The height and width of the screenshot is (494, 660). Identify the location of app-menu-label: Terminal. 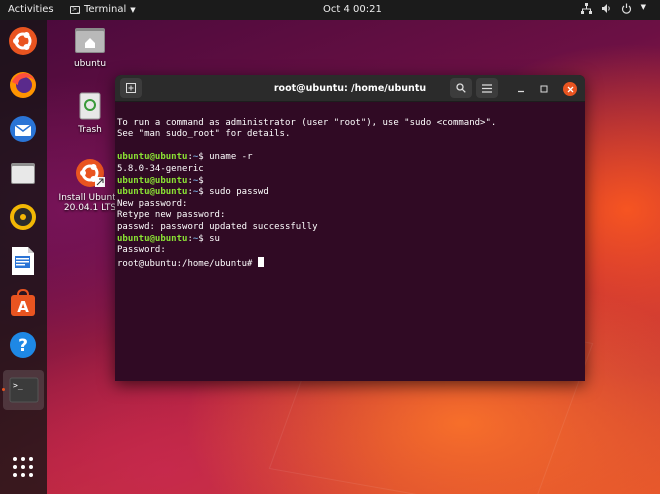
(105, 9).